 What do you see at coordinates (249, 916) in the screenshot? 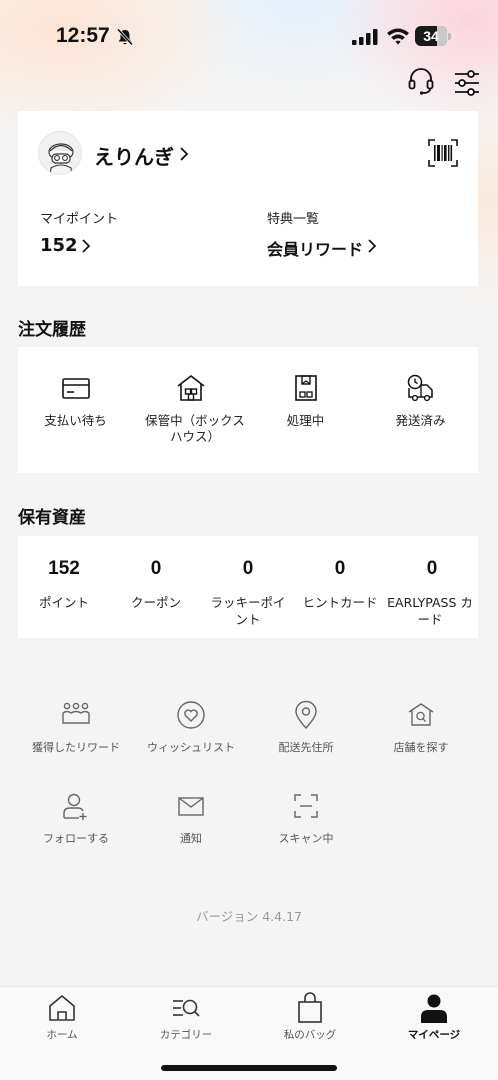
I see `app-version: バージョン 4.4.17` at bounding box center [249, 916].